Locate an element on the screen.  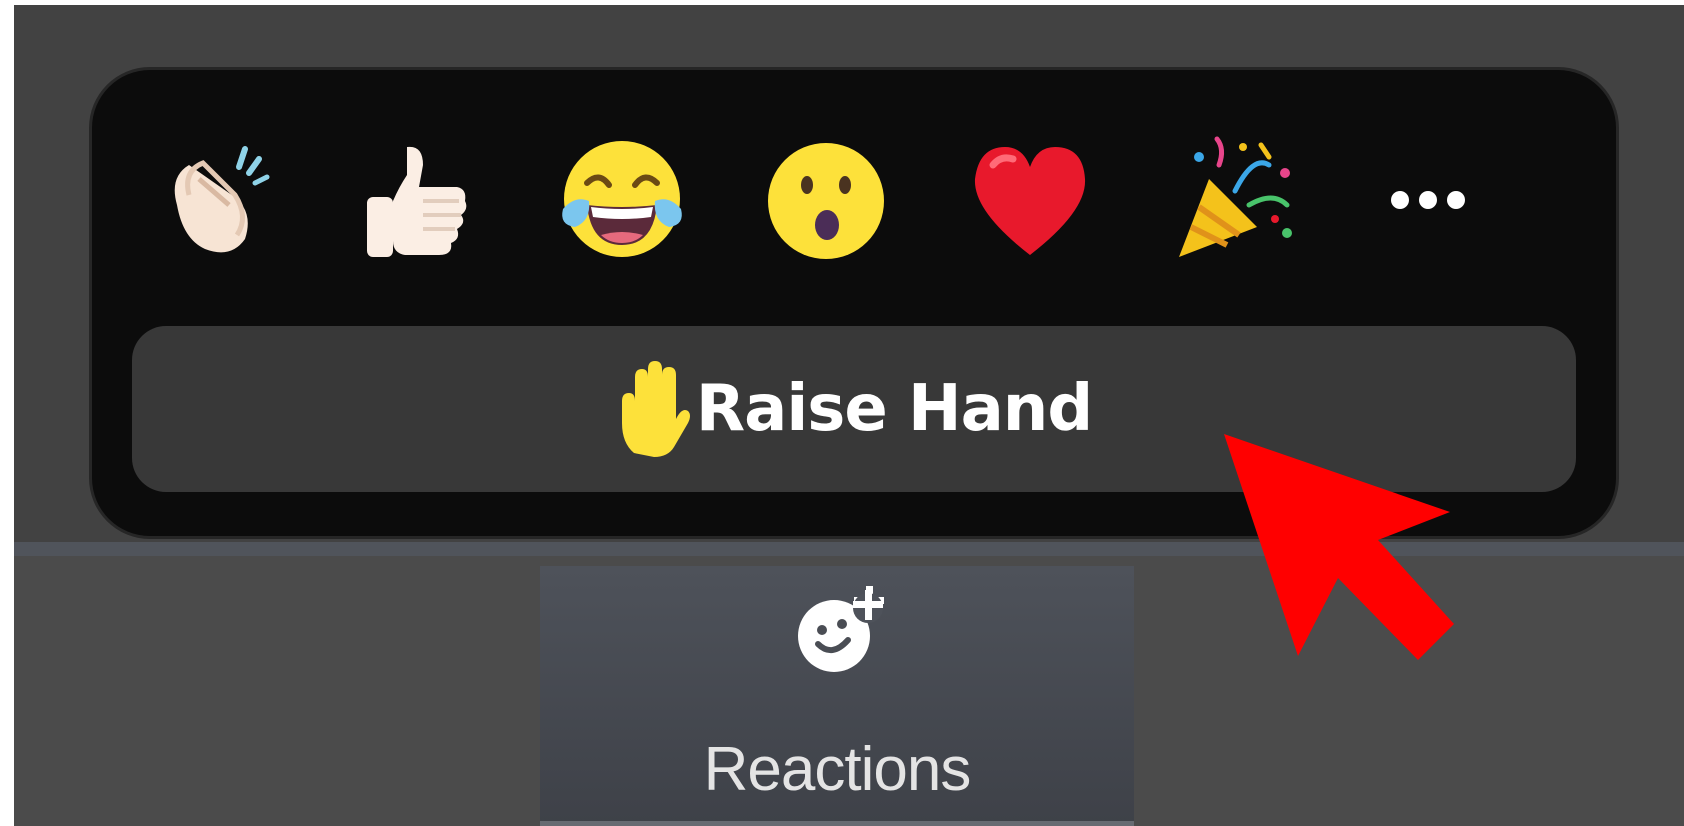
reaction-red-heart is located at coordinates (1030, 200).